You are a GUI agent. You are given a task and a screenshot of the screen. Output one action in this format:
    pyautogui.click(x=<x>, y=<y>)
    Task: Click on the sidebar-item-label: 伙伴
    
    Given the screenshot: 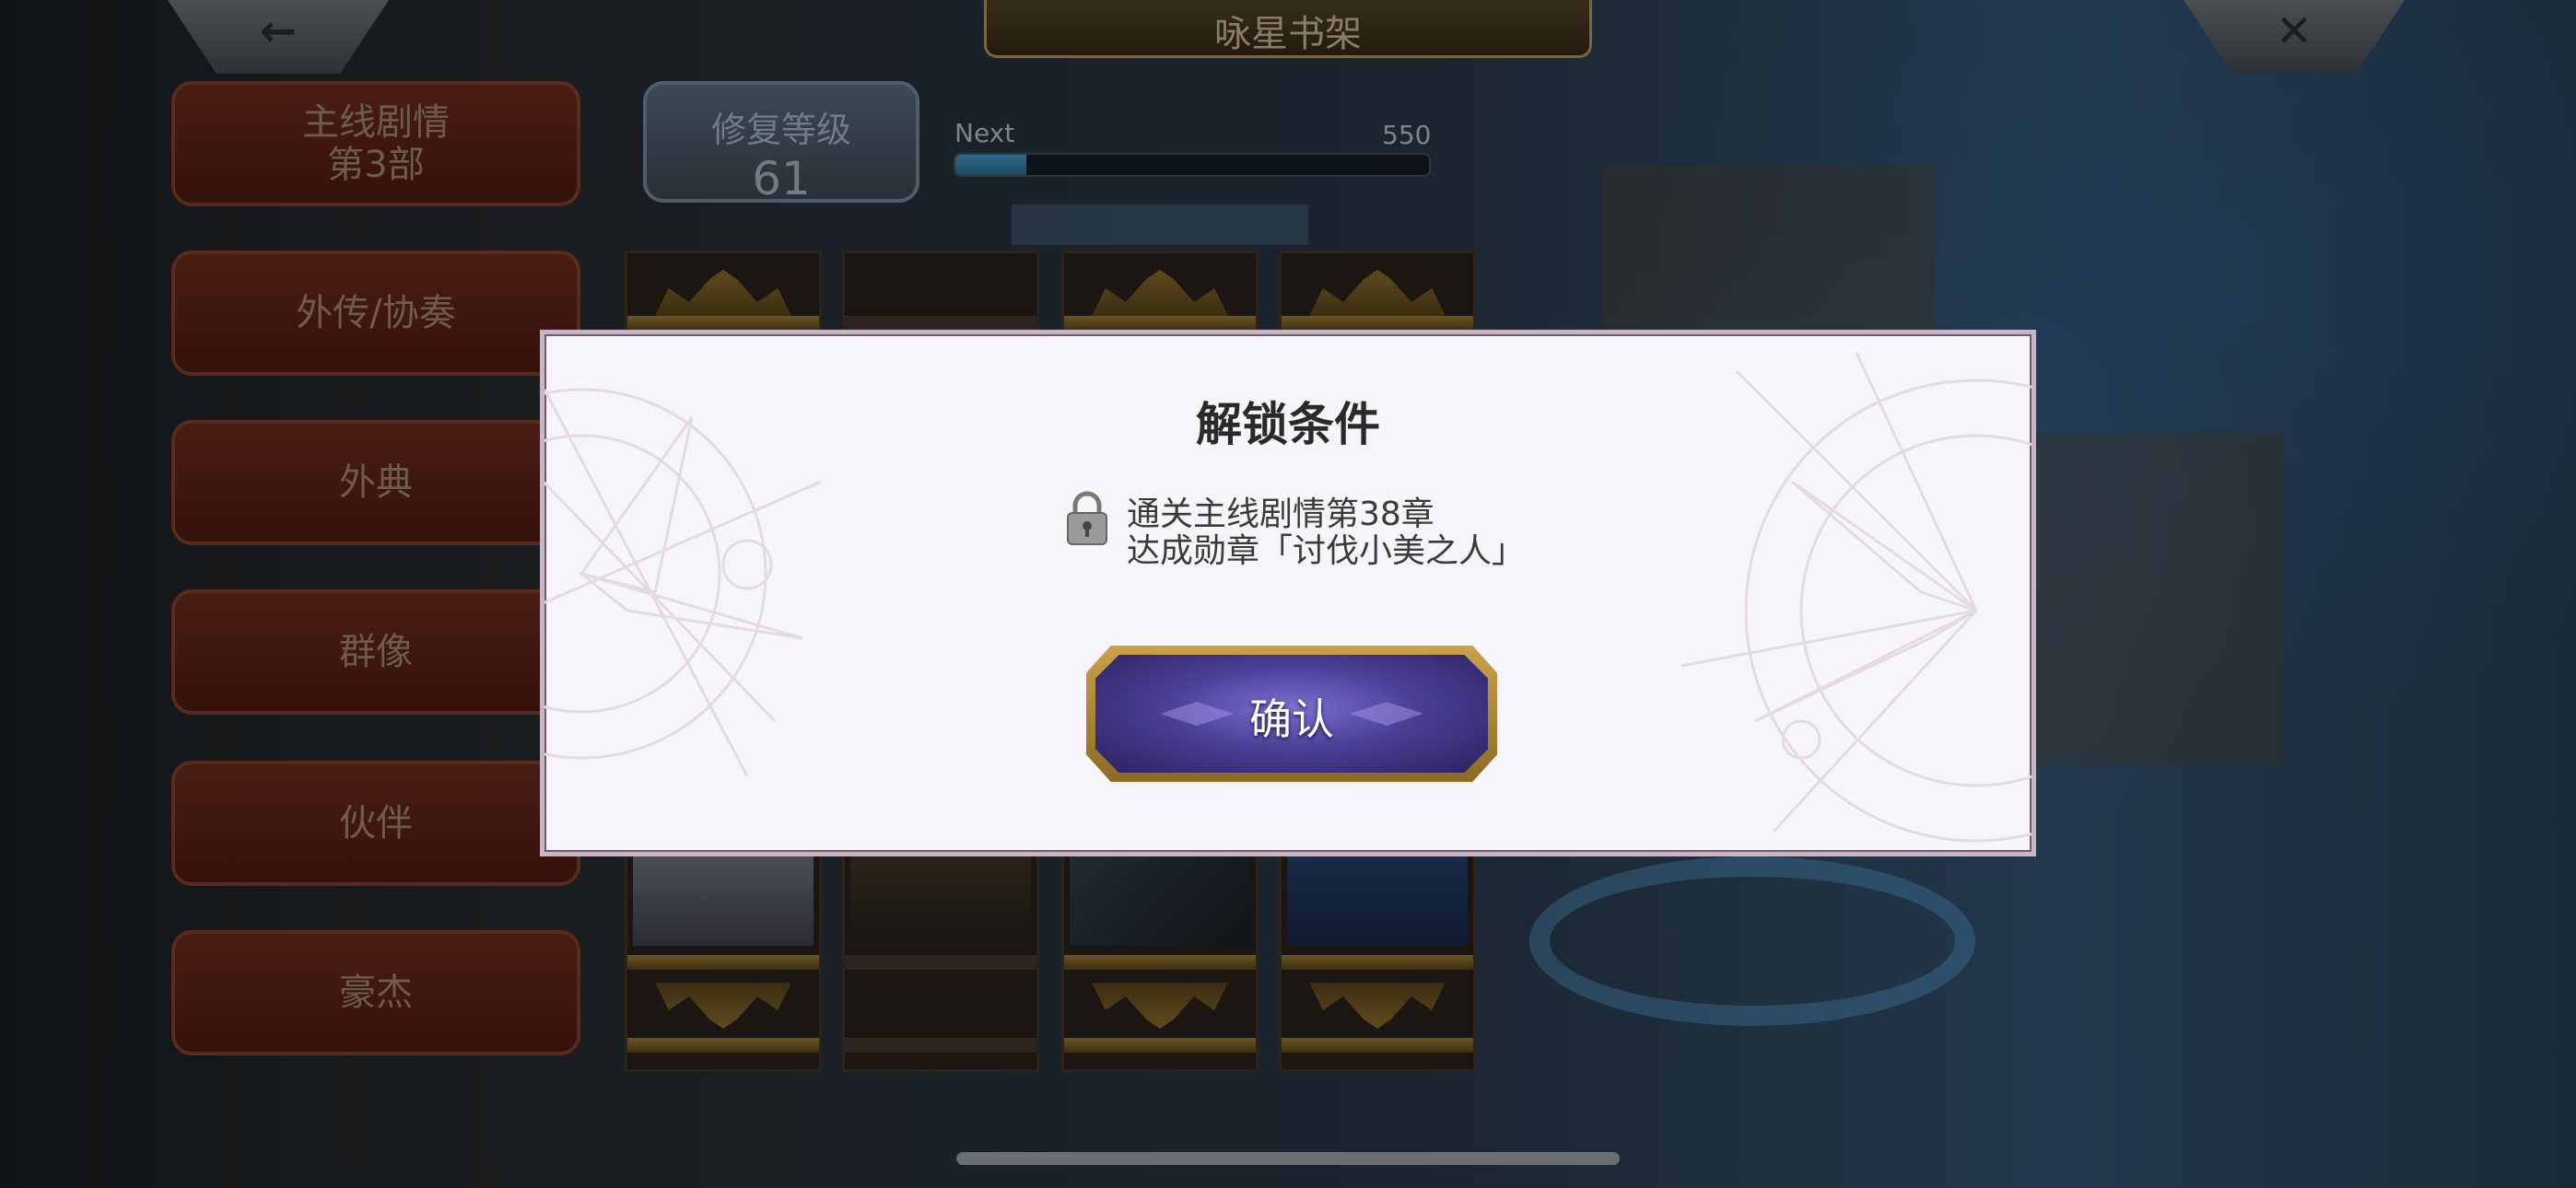 What is the action you would take?
    pyautogui.click(x=376, y=823)
    